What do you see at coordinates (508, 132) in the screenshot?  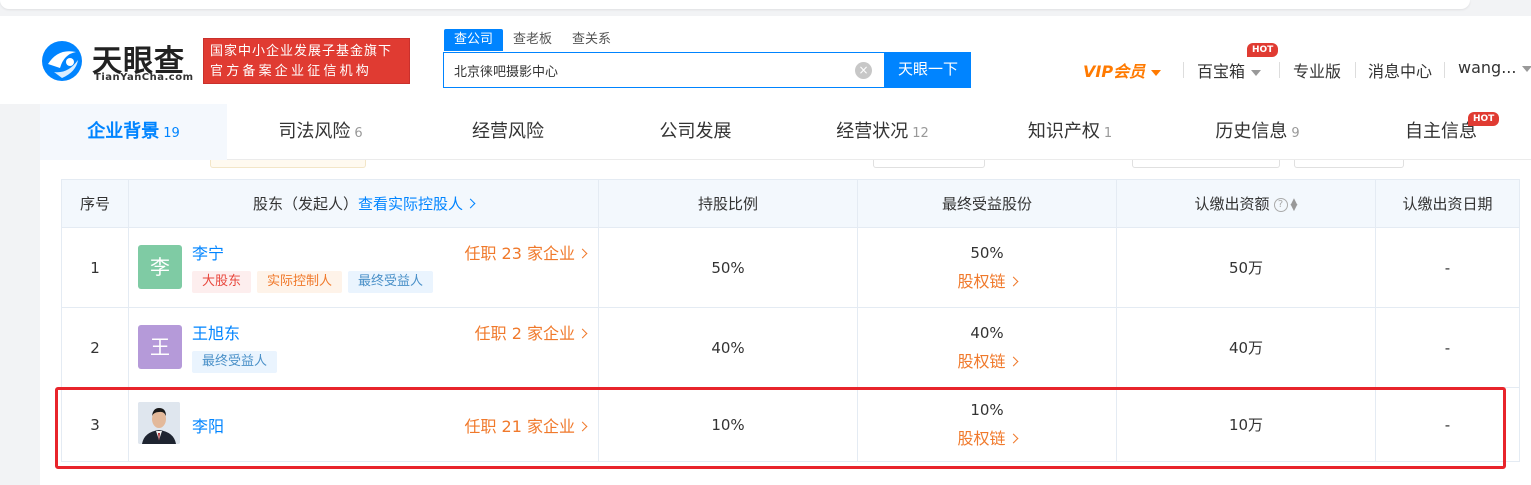 I see `tab-operating-risk: 经营风险` at bounding box center [508, 132].